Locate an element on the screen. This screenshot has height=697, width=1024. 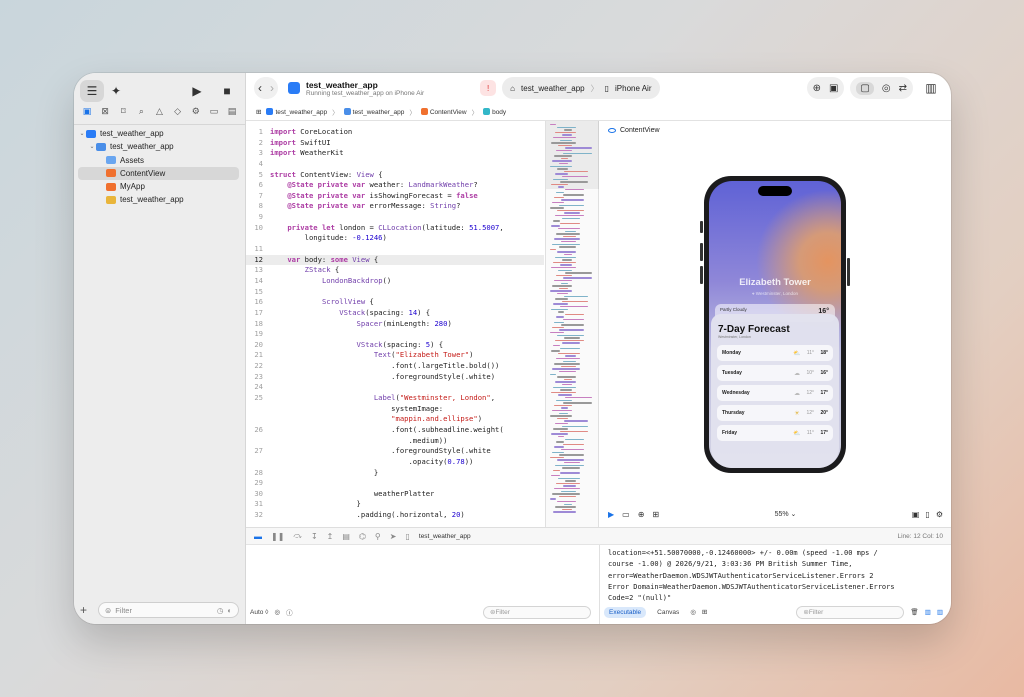
code-text: struct ContentView: View { is located at coordinates (326, 175).